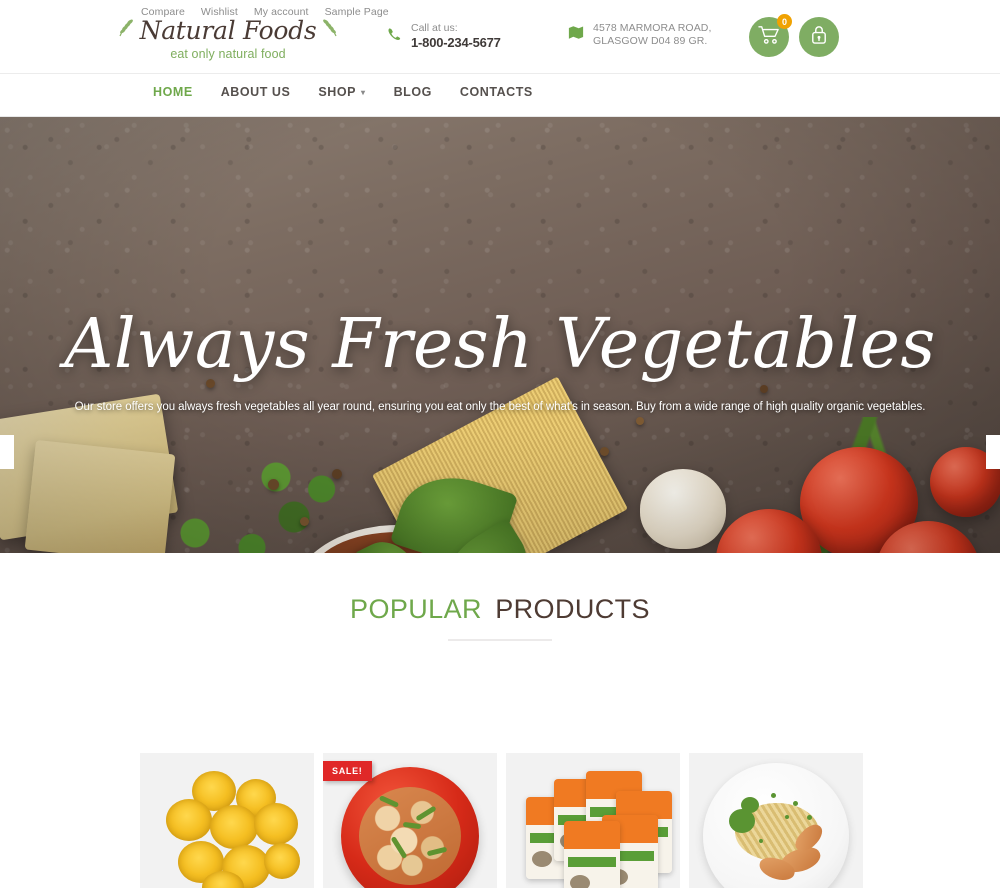 Image resolution: width=1000 pixels, height=888 pixels. Describe the element at coordinates (434, 28) in the screenshot. I see `phone-label: Call at us:` at that location.